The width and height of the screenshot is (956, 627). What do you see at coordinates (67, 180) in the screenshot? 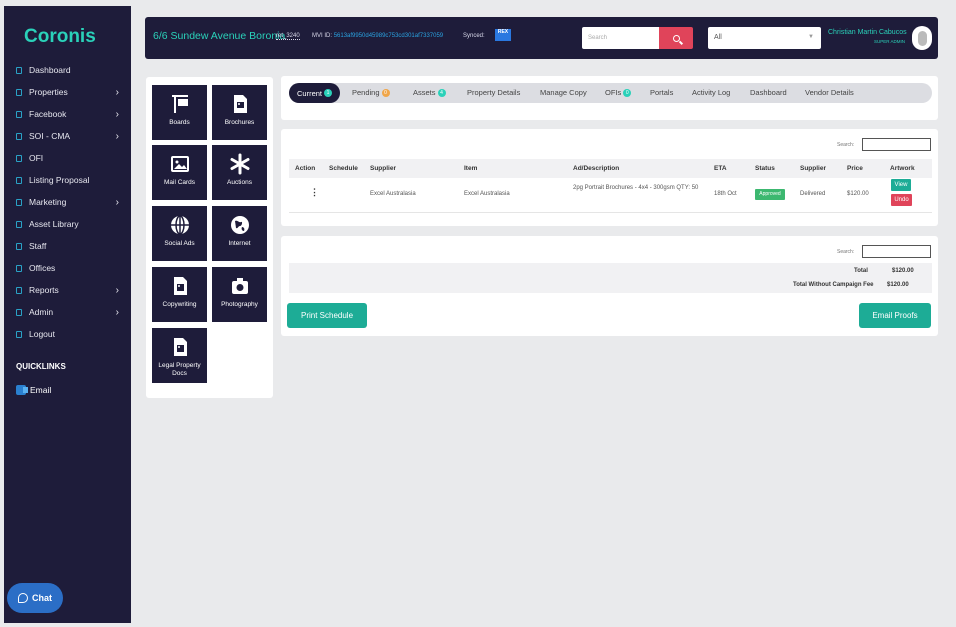
I see `sidebar-item-listing-proposal: Listing Proposal` at bounding box center [67, 180].